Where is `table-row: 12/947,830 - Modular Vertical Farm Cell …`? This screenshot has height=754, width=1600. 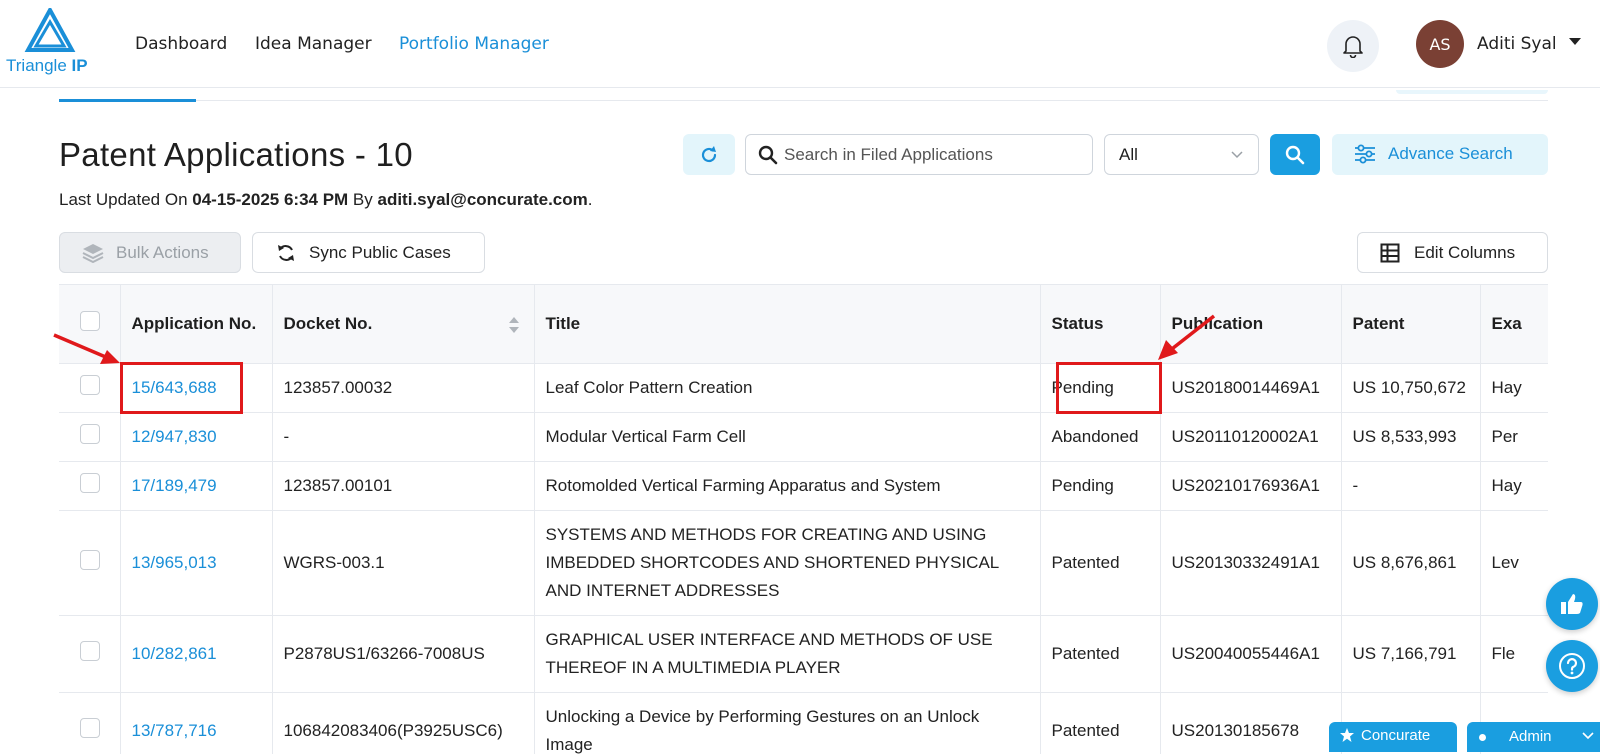 table-row: 12/947,830 - Modular Vertical Farm Cell … is located at coordinates (803, 437).